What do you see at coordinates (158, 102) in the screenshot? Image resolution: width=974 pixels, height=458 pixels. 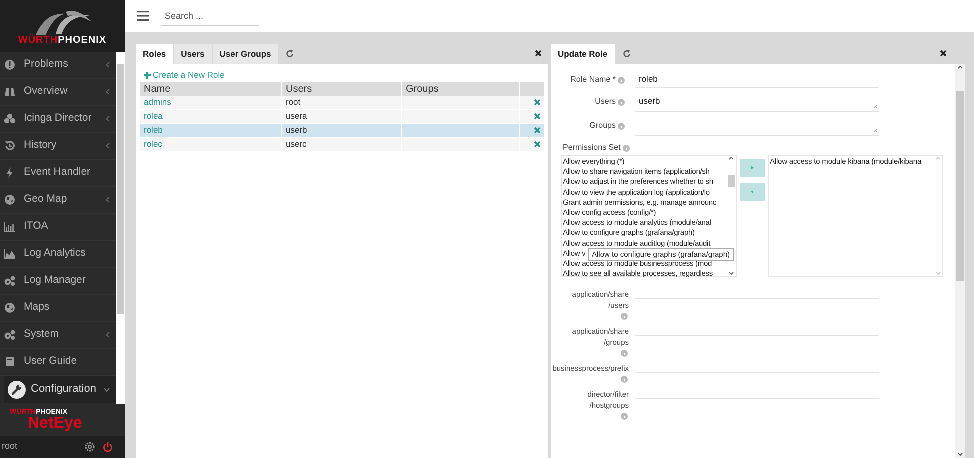 I see `role-link: admins` at bounding box center [158, 102].